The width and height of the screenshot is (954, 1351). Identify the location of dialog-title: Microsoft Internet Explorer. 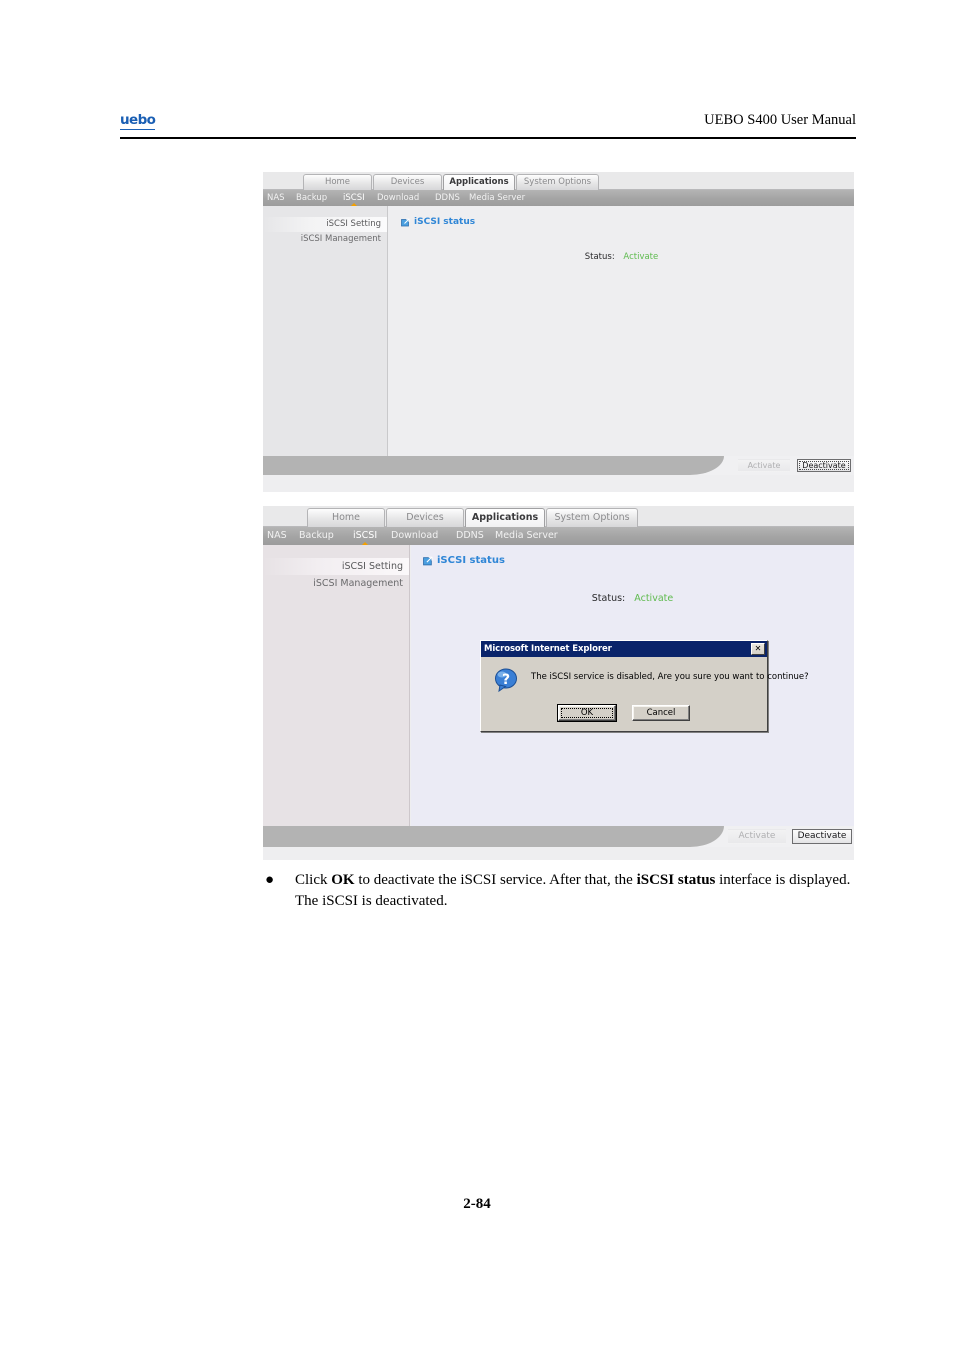
(548, 649).